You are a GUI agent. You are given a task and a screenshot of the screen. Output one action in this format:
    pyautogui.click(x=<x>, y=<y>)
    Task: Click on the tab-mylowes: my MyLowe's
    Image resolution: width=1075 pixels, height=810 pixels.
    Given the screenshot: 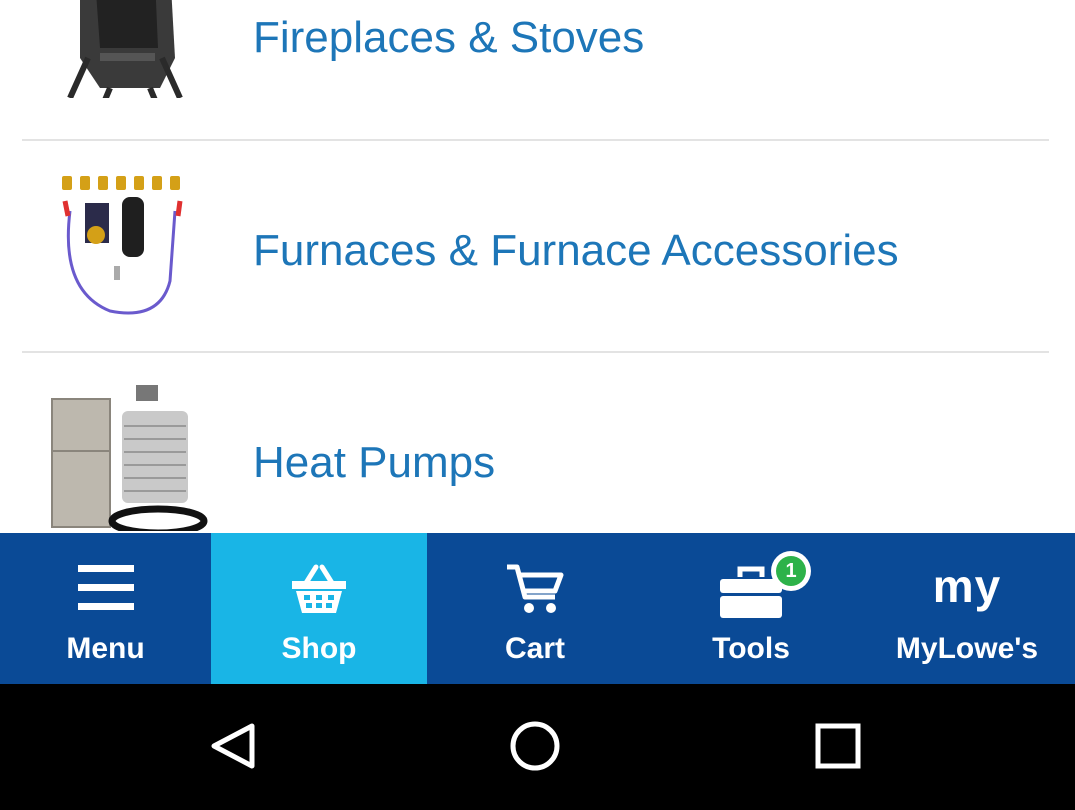 What is the action you would take?
    pyautogui.click(x=967, y=608)
    